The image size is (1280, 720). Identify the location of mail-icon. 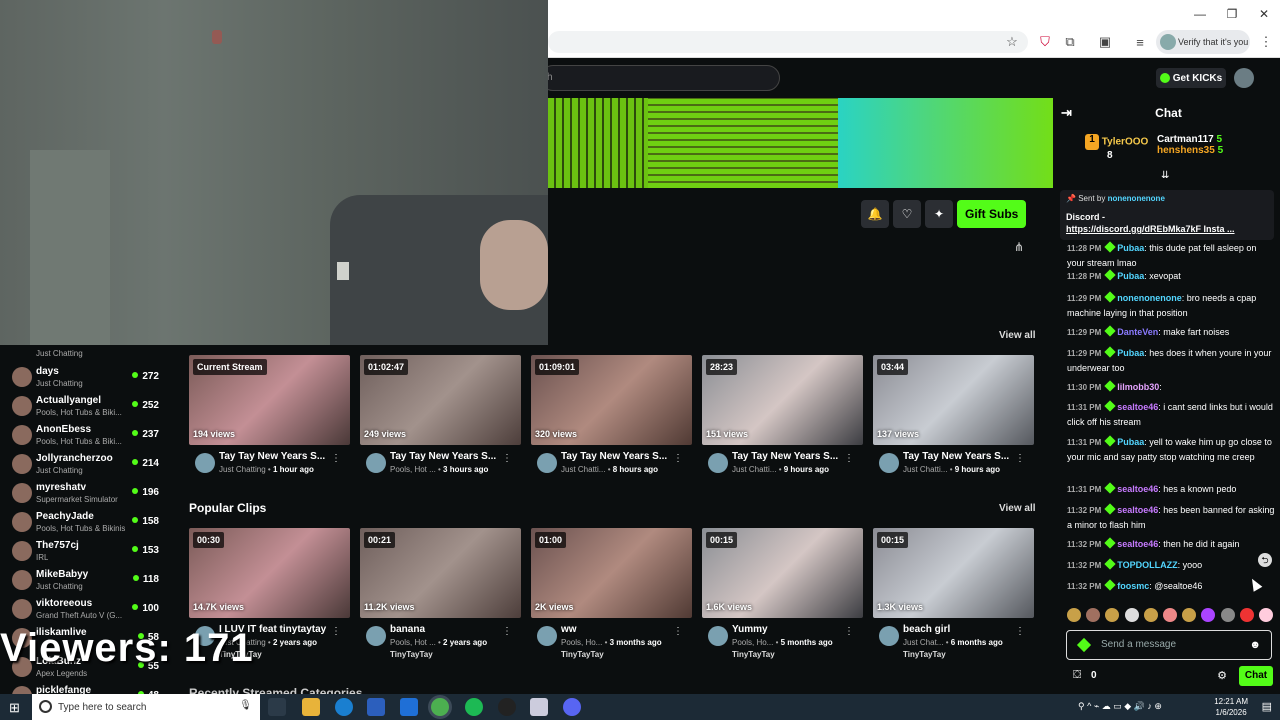
(409, 707).